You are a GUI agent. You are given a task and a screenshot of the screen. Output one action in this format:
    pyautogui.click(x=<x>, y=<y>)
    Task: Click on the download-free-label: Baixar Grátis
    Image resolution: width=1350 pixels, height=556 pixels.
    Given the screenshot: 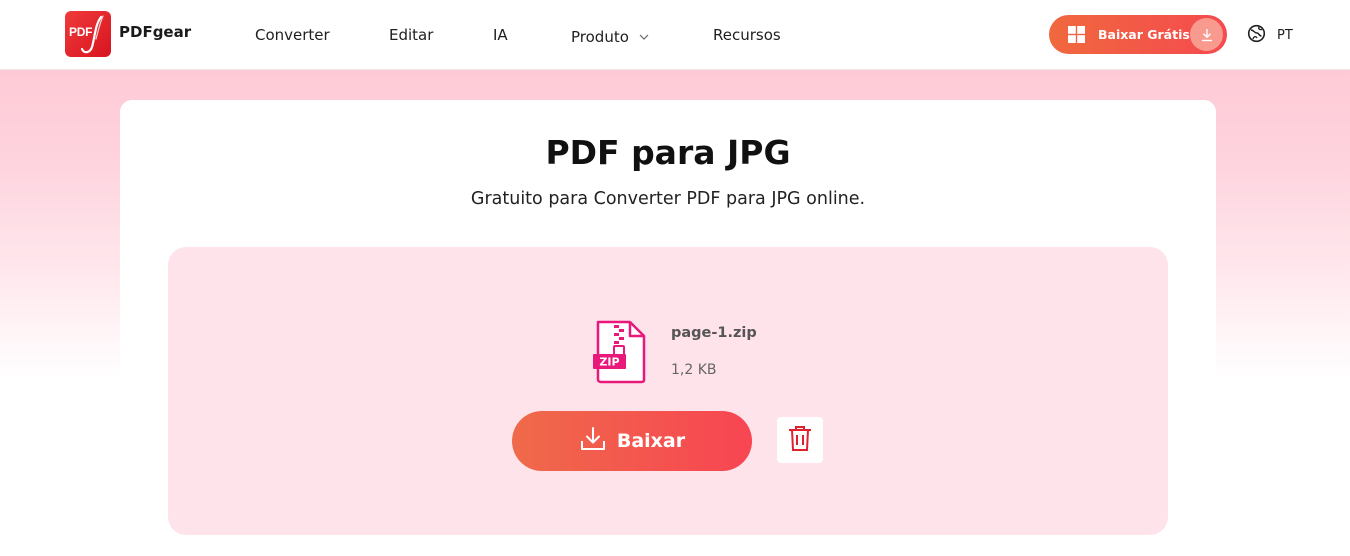 What is the action you would take?
    pyautogui.click(x=1144, y=34)
    